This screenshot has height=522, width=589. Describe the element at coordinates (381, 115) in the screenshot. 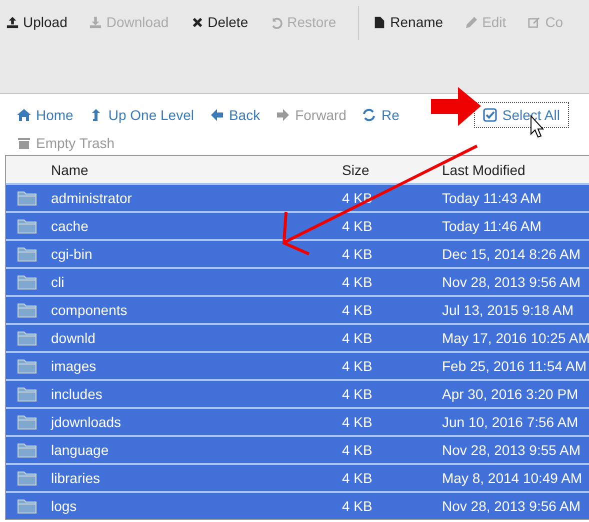

I see `nav-button: Re` at that location.